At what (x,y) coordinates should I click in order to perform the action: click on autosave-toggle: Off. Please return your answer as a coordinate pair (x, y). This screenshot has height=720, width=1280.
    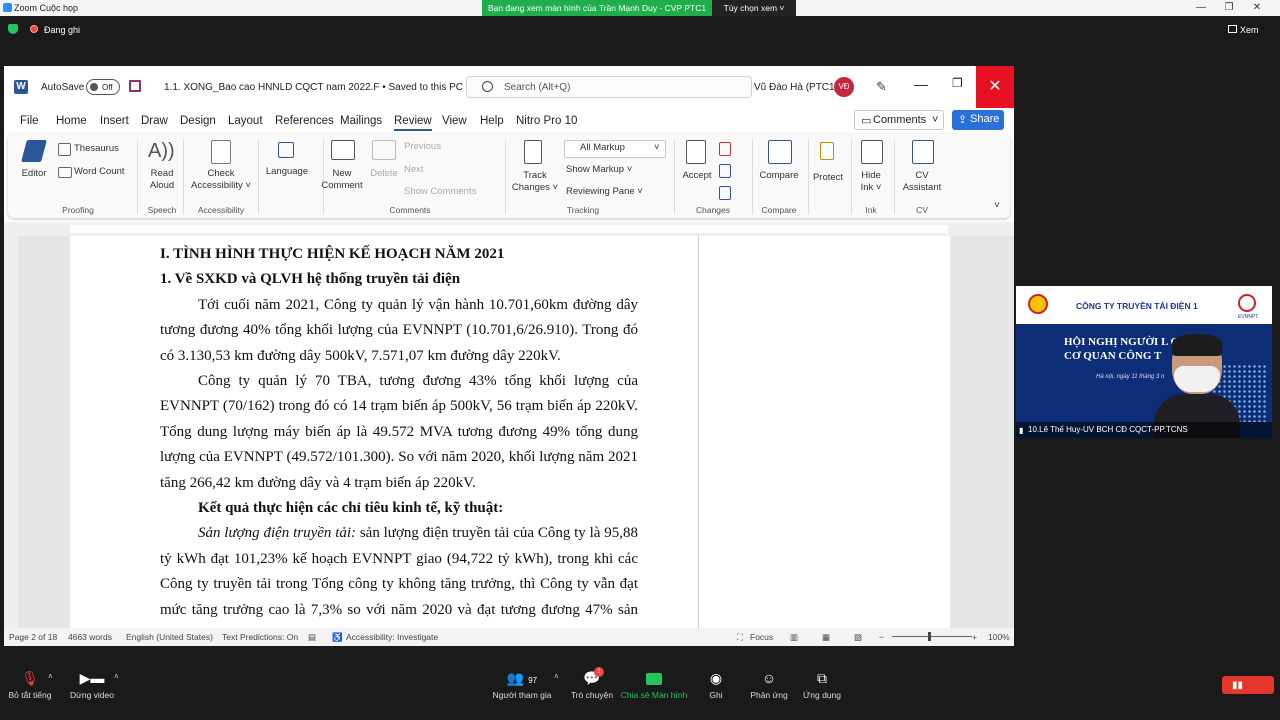
    Looking at the image, I should click on (103, 87).